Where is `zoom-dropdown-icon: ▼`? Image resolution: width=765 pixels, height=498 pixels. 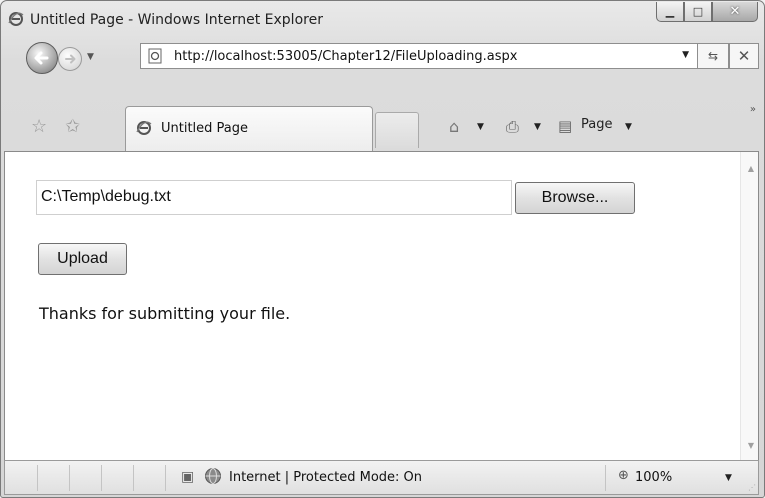 zoom-dropdown-icon: ▼ is located at coordinates (728, 478).